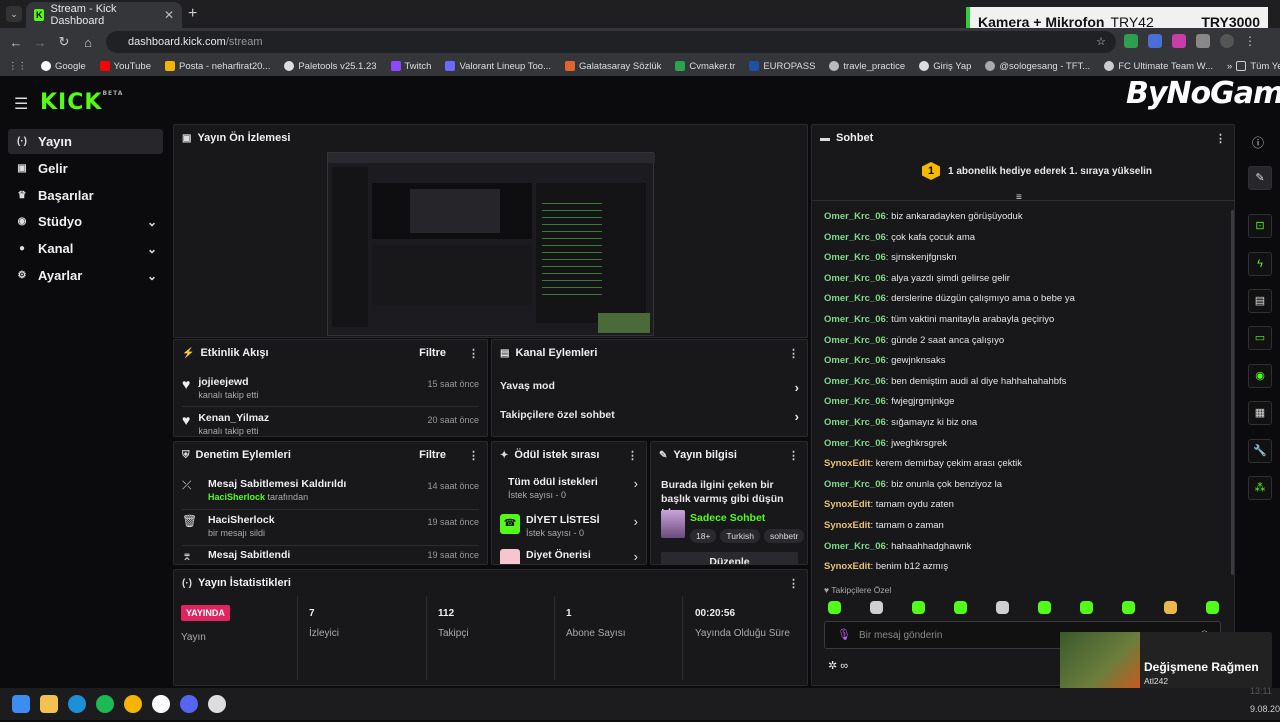 This screenshot has height=722, width=1280. I want to click on focus-icon: ⊡, so click(1260, 226).